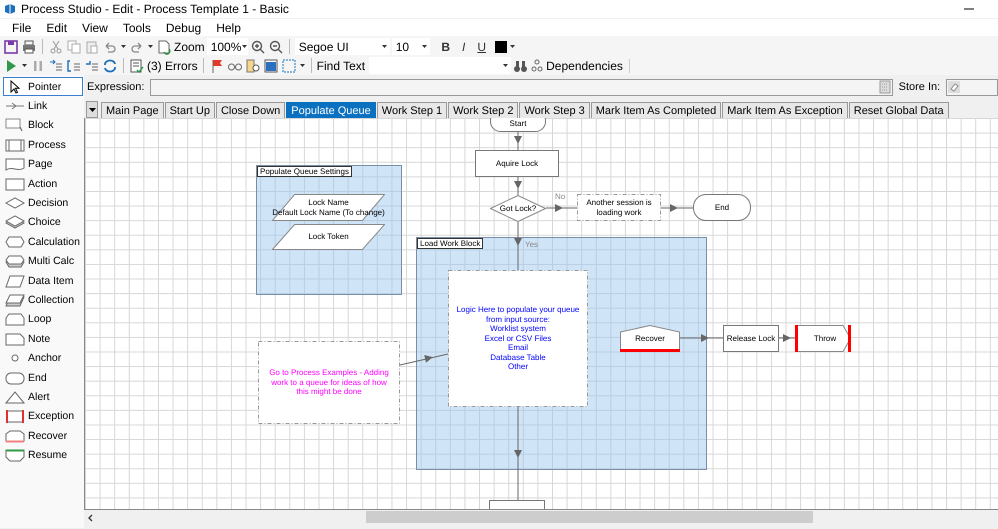 The width and height of the screenshot is (998, 529). Describe the element at coordinates (43, 436) in the screenshot. I see `palette-item: Recover` at that location.